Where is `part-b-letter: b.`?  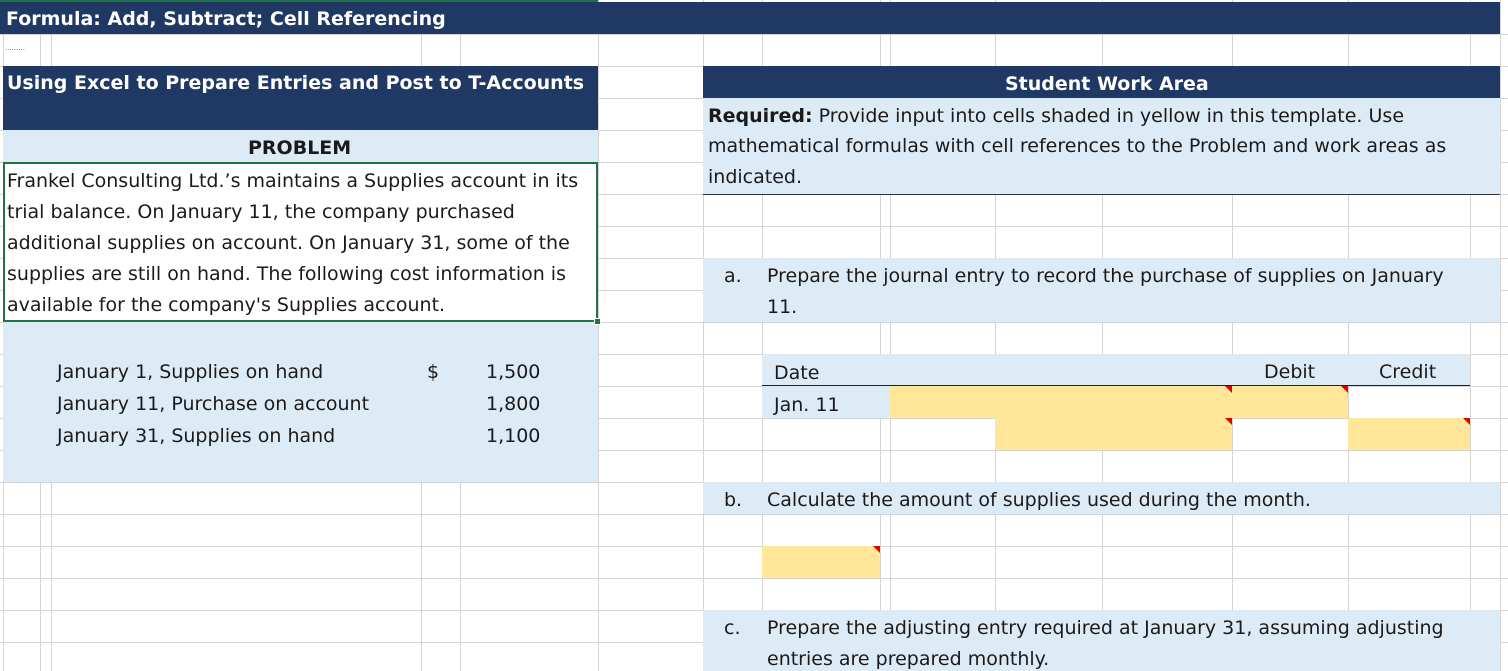
part-b-letter: b. is located at coordinates (733, 500).